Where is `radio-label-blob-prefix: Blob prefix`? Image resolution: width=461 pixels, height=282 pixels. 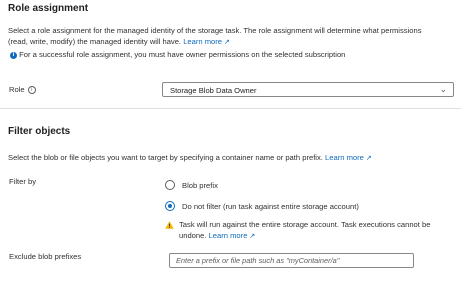
radio-label-blob-prefix: Blob prefix is located at coordinates (200, 185).